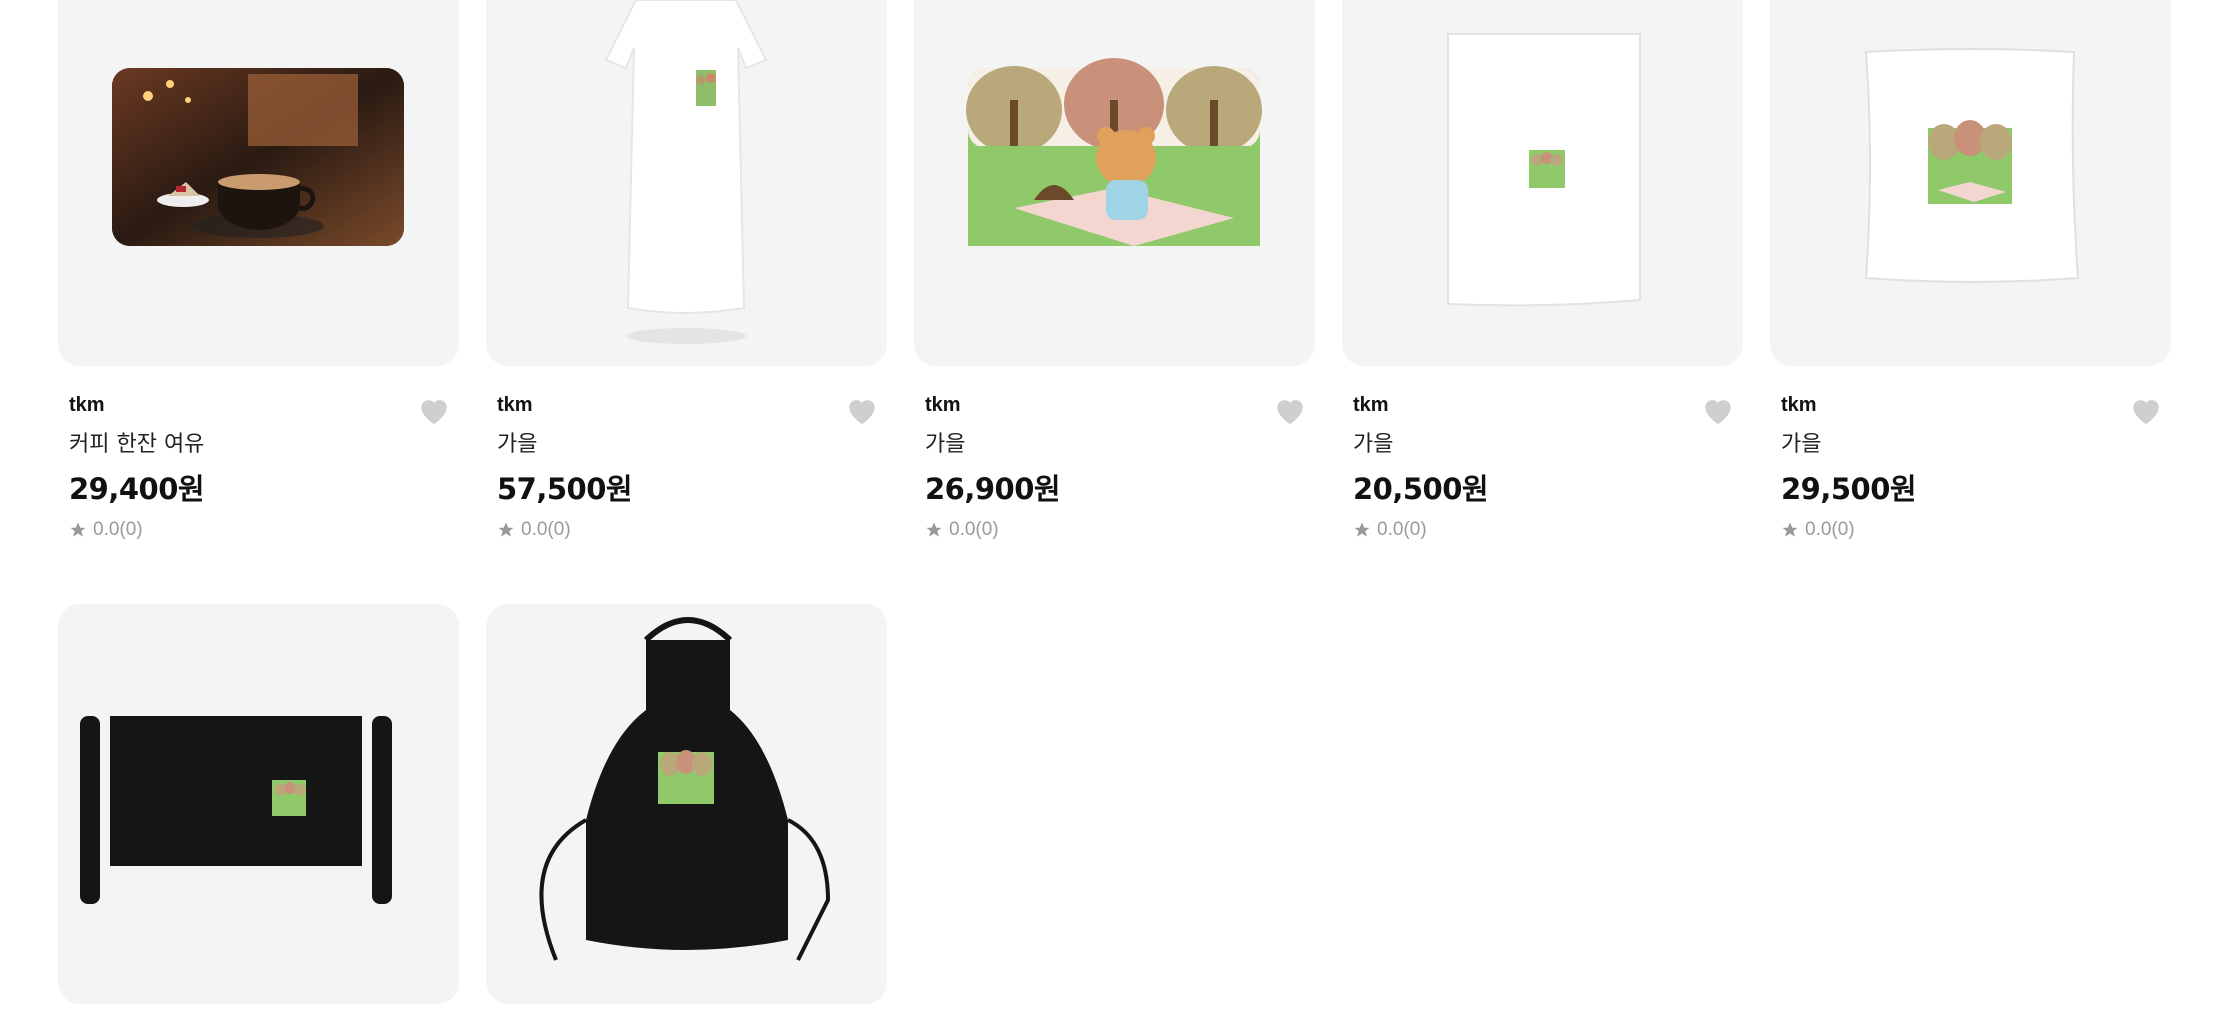 The height and width of the screenshot is (1024, 2234). What do you see at coordinates (236, 810) in the screenshot?
I see `black-waist-apron-icon` at bounding box center [236, 810].